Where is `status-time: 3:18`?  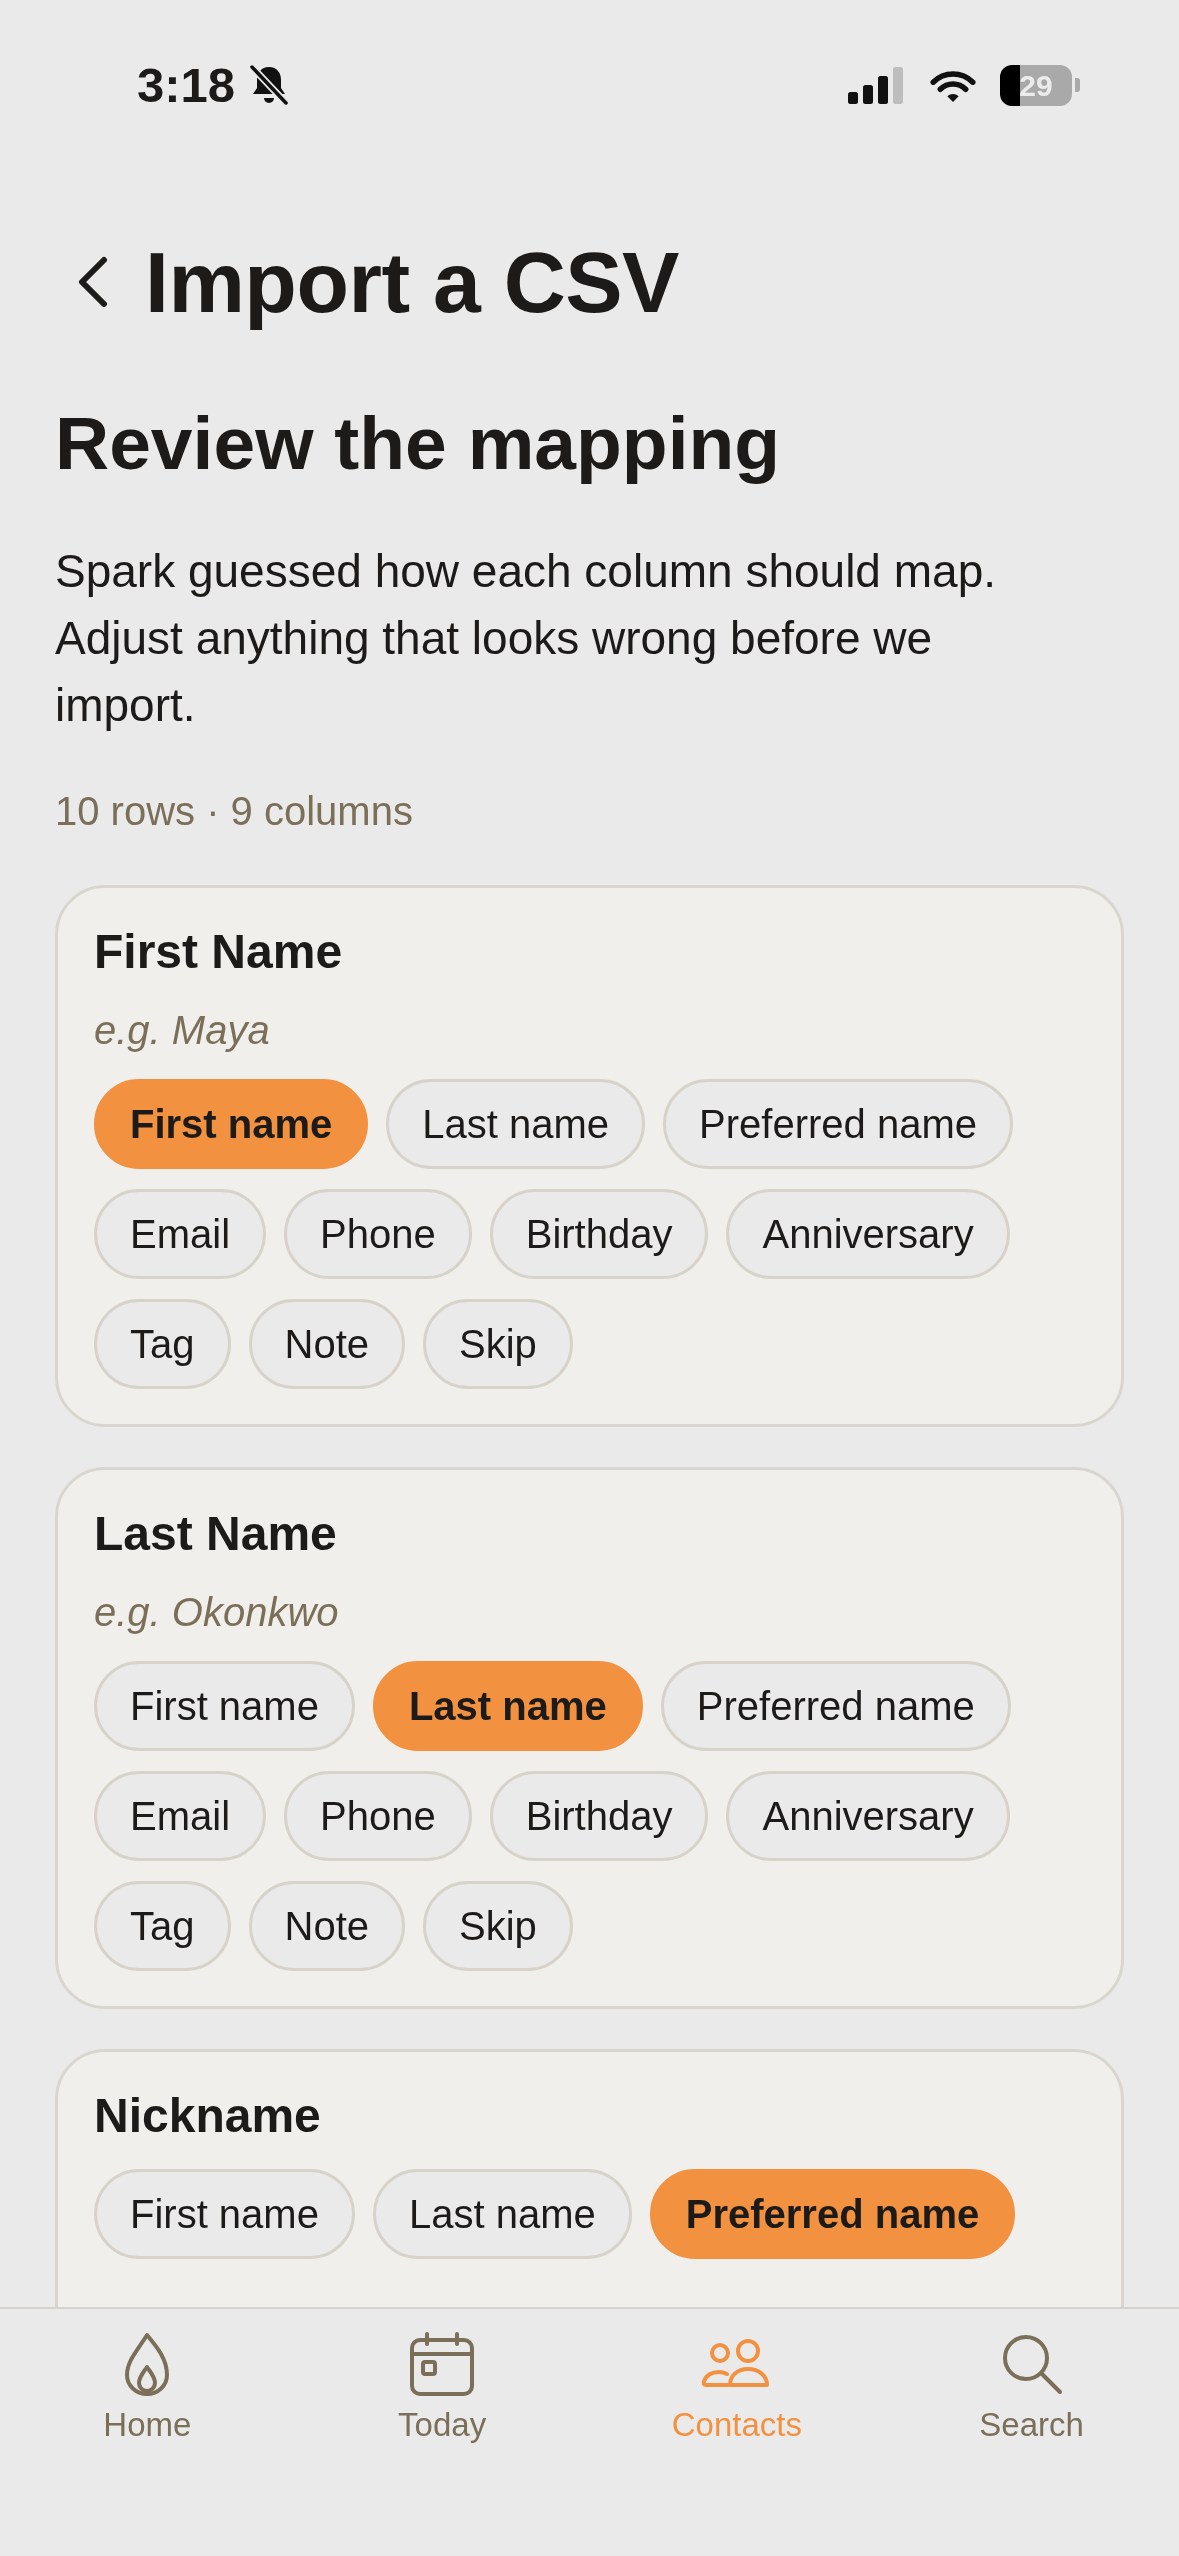
status-time: 3:18 is located at coordinates (186, 85).